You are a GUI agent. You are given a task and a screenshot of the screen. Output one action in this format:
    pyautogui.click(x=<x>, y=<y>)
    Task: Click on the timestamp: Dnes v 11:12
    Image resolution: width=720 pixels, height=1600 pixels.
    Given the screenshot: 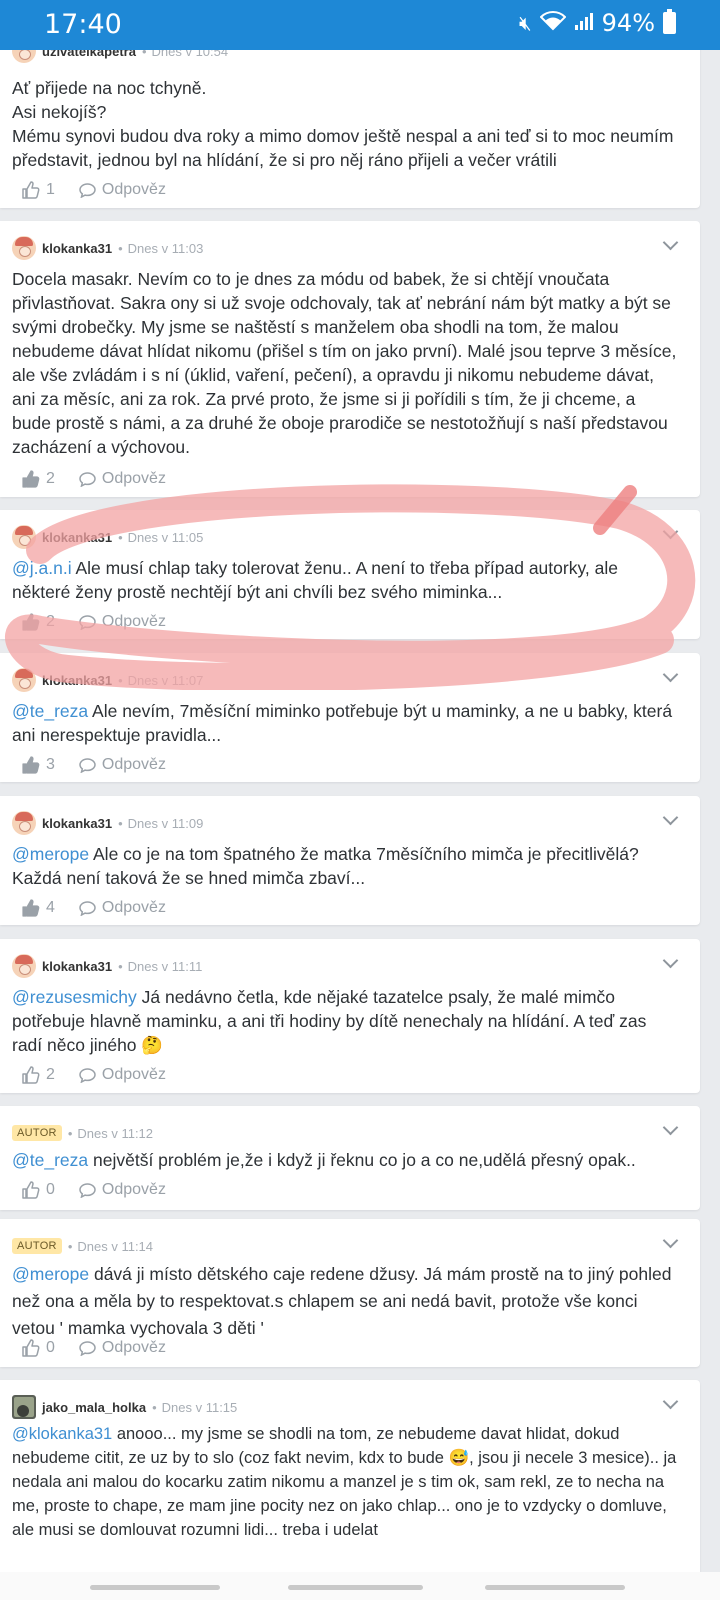 What is the action you would take?
    pyautogui.click(x=115, y=1133)
    